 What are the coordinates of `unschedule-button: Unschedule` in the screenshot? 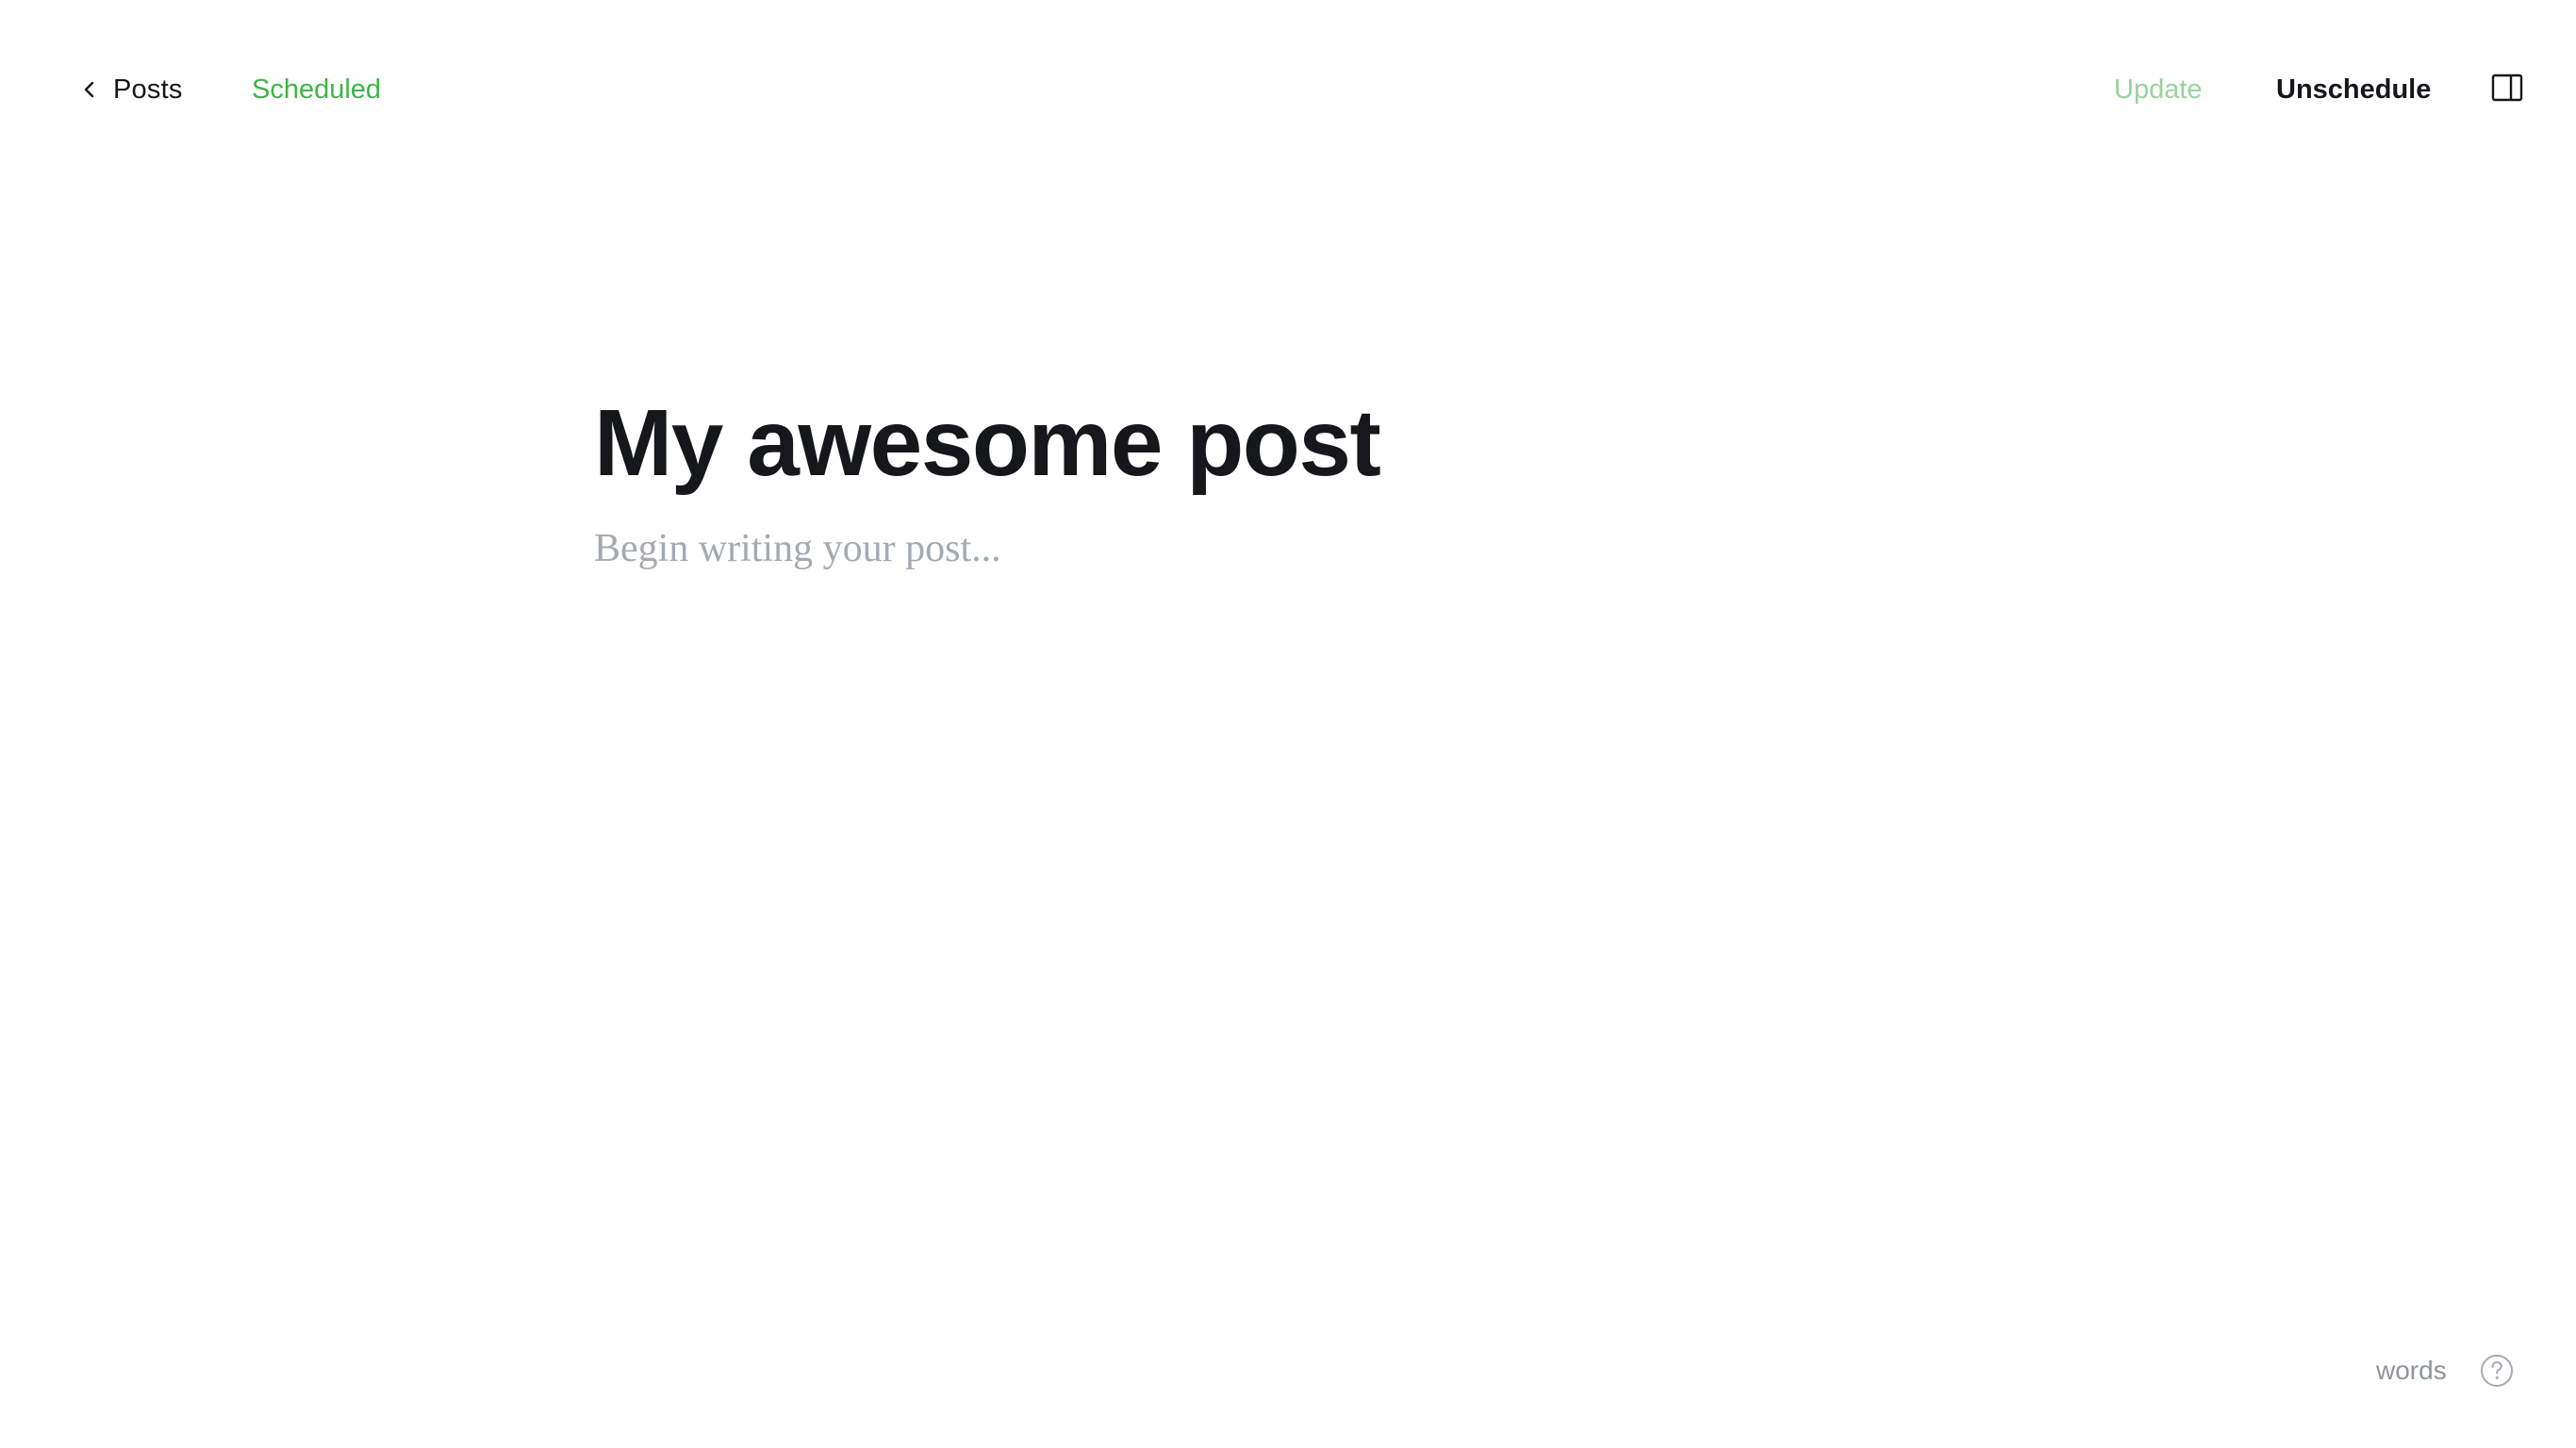 It's located at (2353, 89).